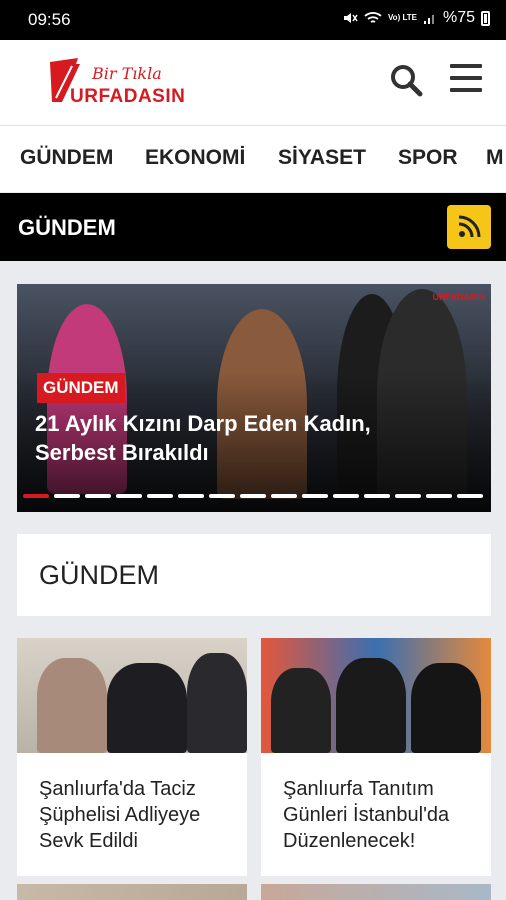 The height and width of the screenshot is (900, 506). Describe the element at coordinates (67, 227) in the screenshot. I see `section-title: GÜNDEM` at that location.